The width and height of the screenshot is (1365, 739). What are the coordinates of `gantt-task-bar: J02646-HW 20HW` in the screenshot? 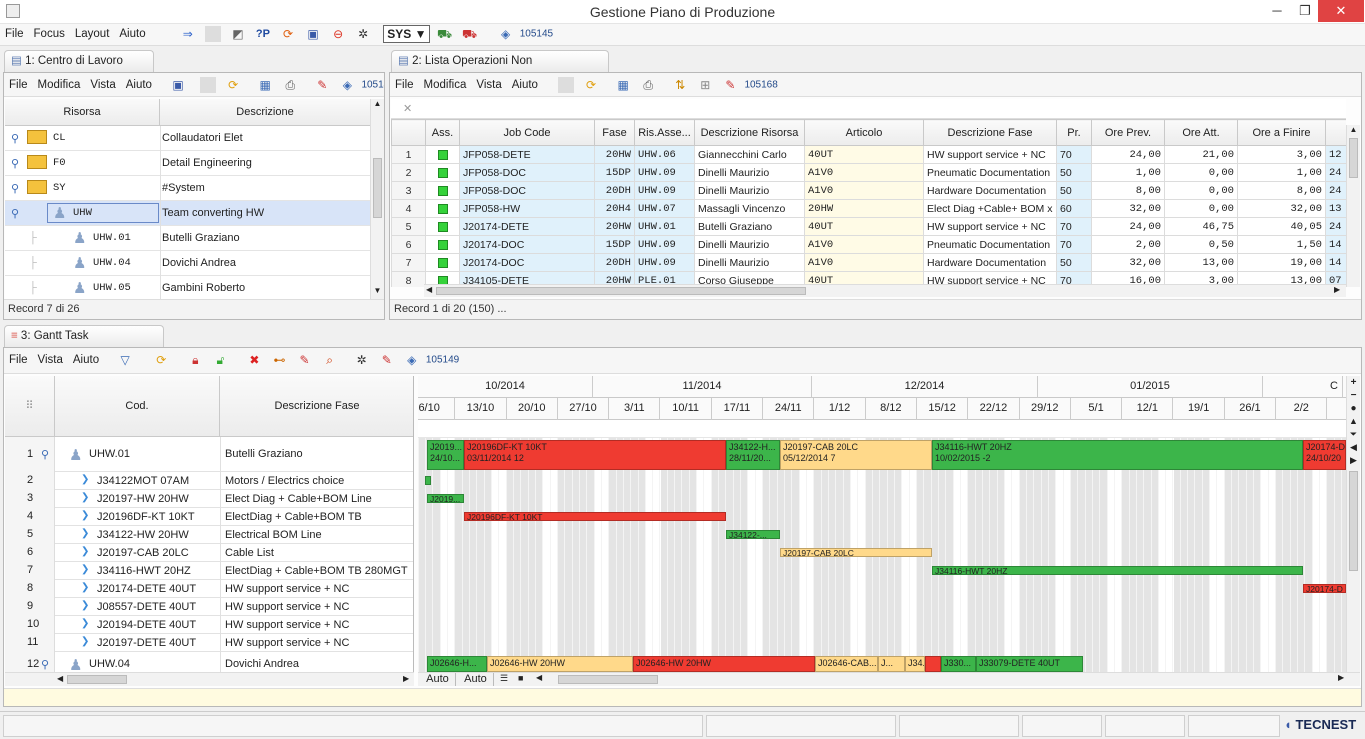 It's located at (724, 664).